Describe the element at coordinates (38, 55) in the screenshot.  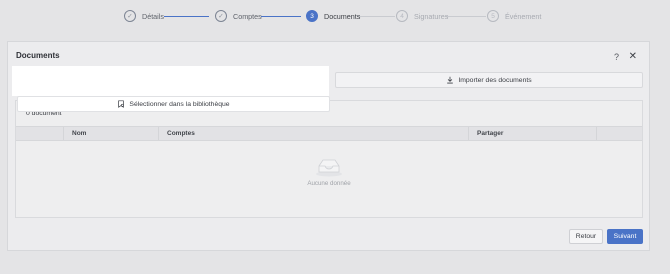
I see `dialog-title: Documents` at that location.